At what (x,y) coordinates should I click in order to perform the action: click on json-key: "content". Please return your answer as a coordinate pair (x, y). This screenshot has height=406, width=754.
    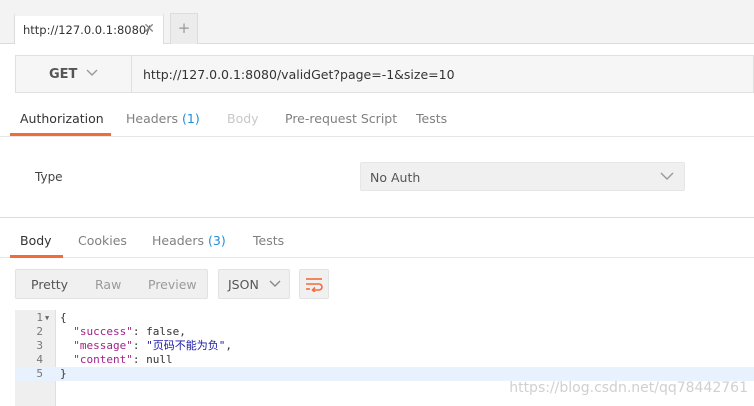
    Looking at the image, I should click on (103, 359).